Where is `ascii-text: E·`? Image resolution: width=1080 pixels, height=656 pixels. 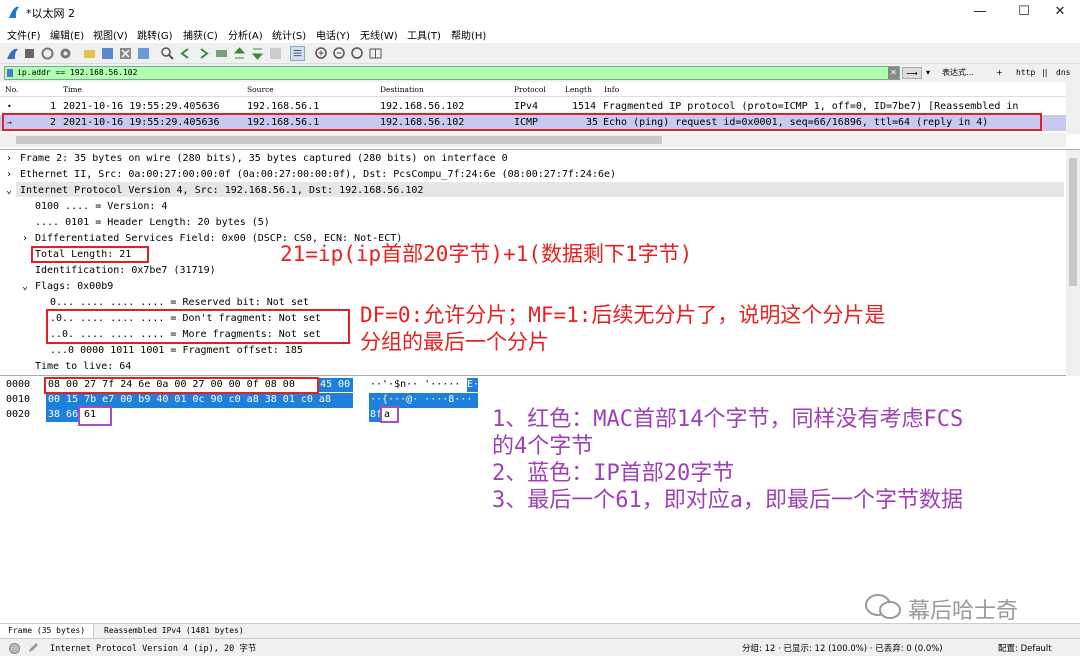 ascii-text: E· is located at coordinates (473, 384).